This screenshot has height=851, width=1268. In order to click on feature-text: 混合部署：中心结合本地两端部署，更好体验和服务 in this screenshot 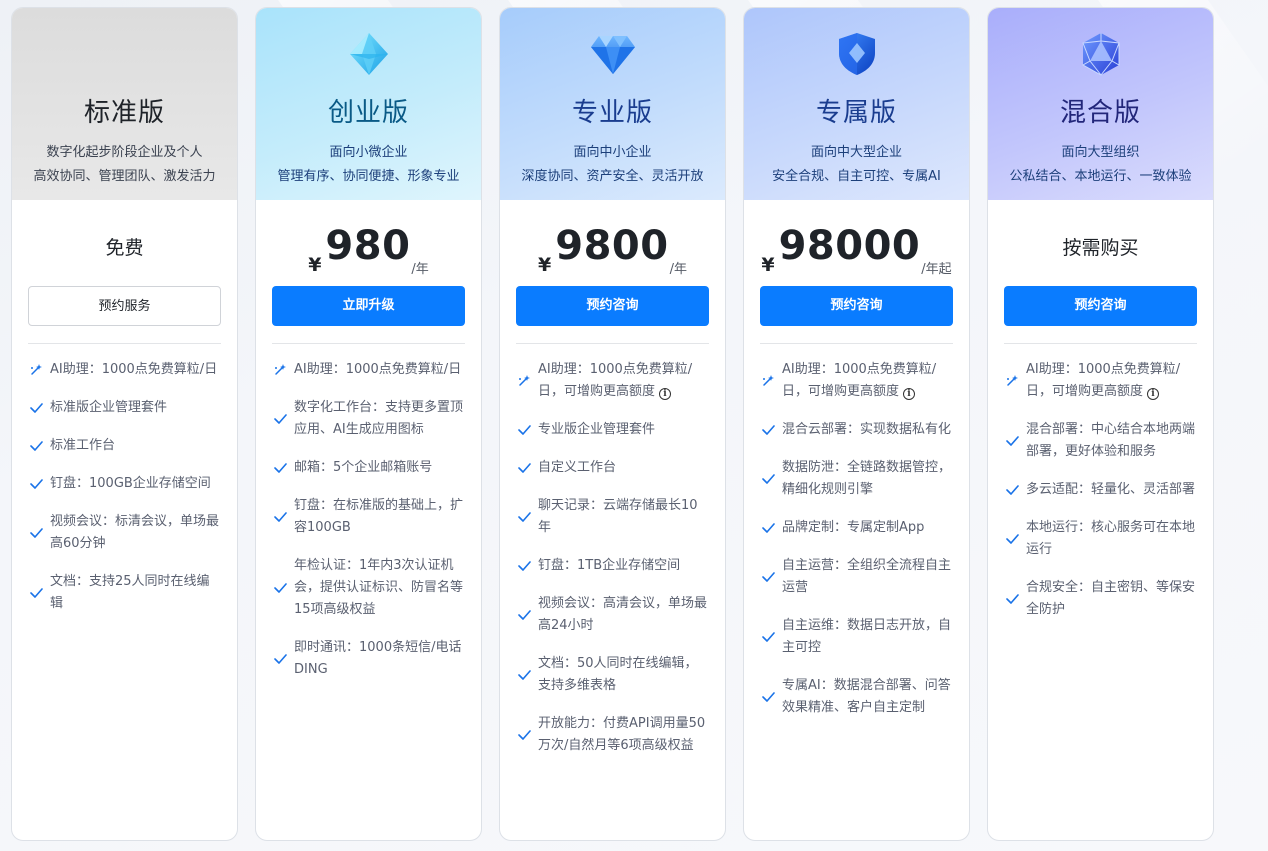, I will do `click(1111, 440)`.